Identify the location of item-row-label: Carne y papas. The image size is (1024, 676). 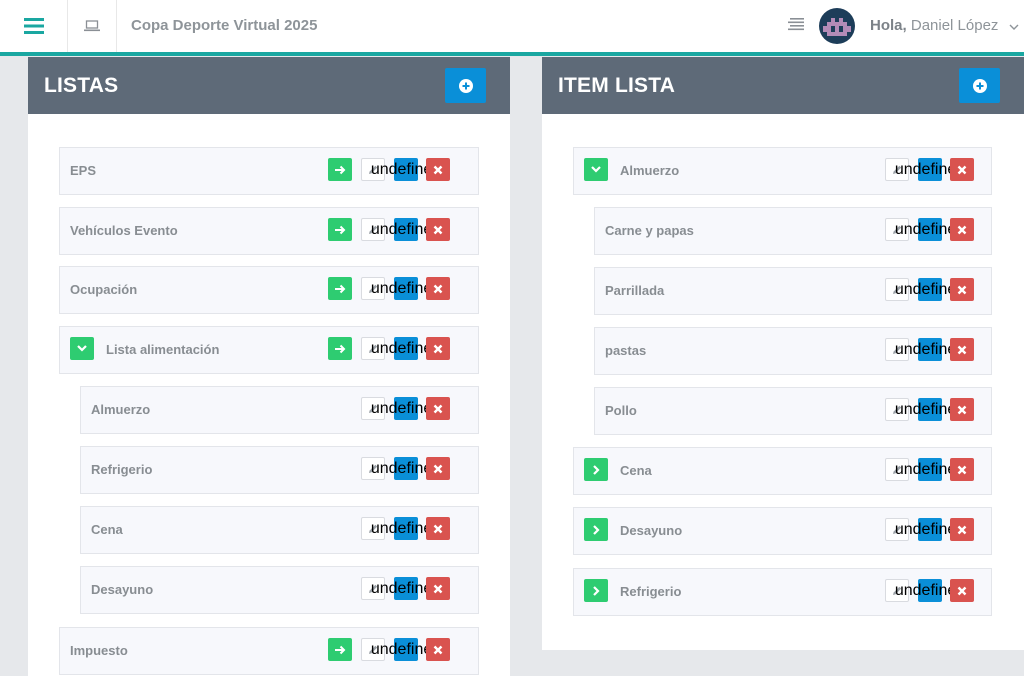
(649, 230).